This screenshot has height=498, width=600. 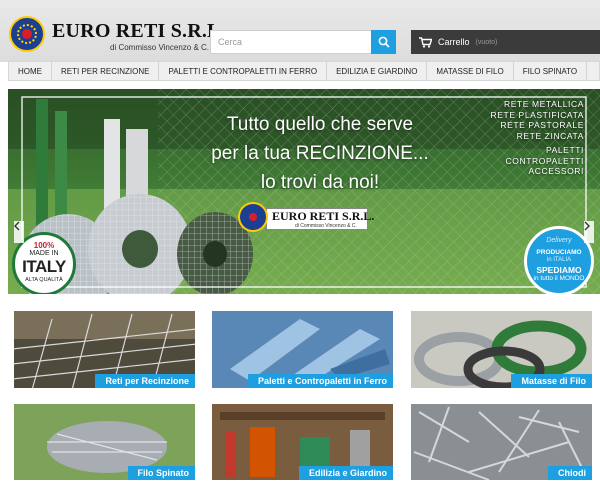 I want to click on hero-product-item: RETE ZINCATA, so click(x=550, y=135).